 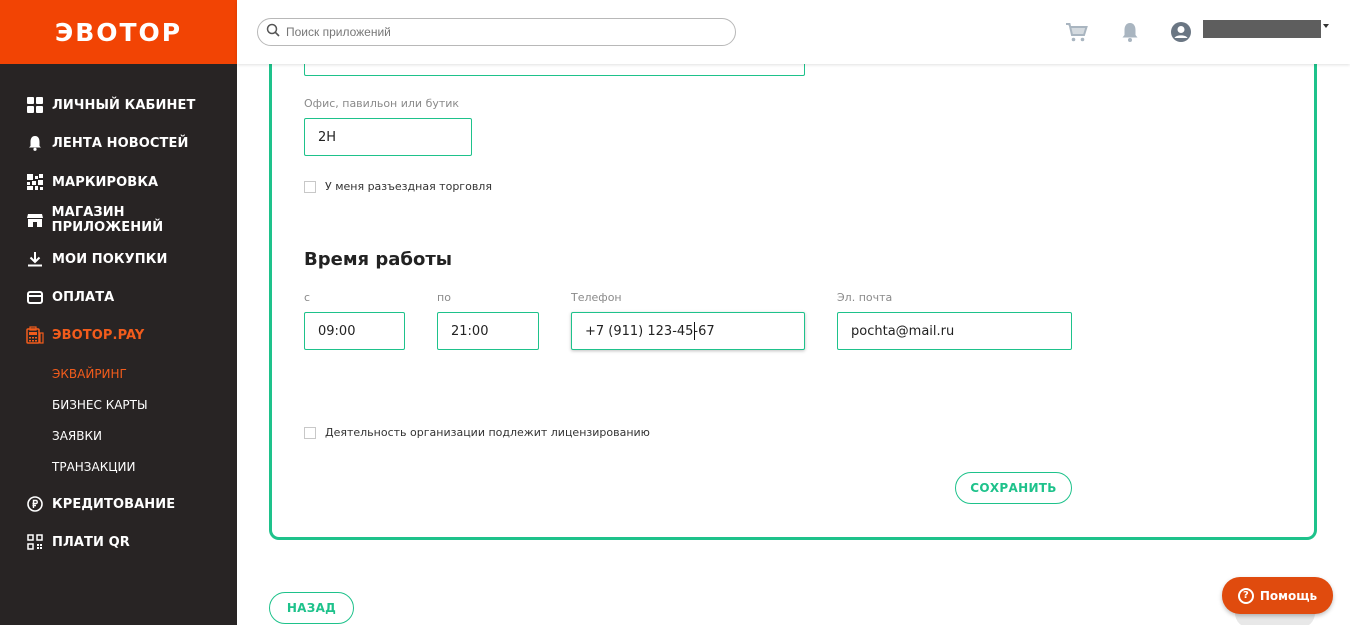 I want to click on sidebar-item-news: ЛЕНТА НОВОСТЕЙ, so click(x=107, y=143).